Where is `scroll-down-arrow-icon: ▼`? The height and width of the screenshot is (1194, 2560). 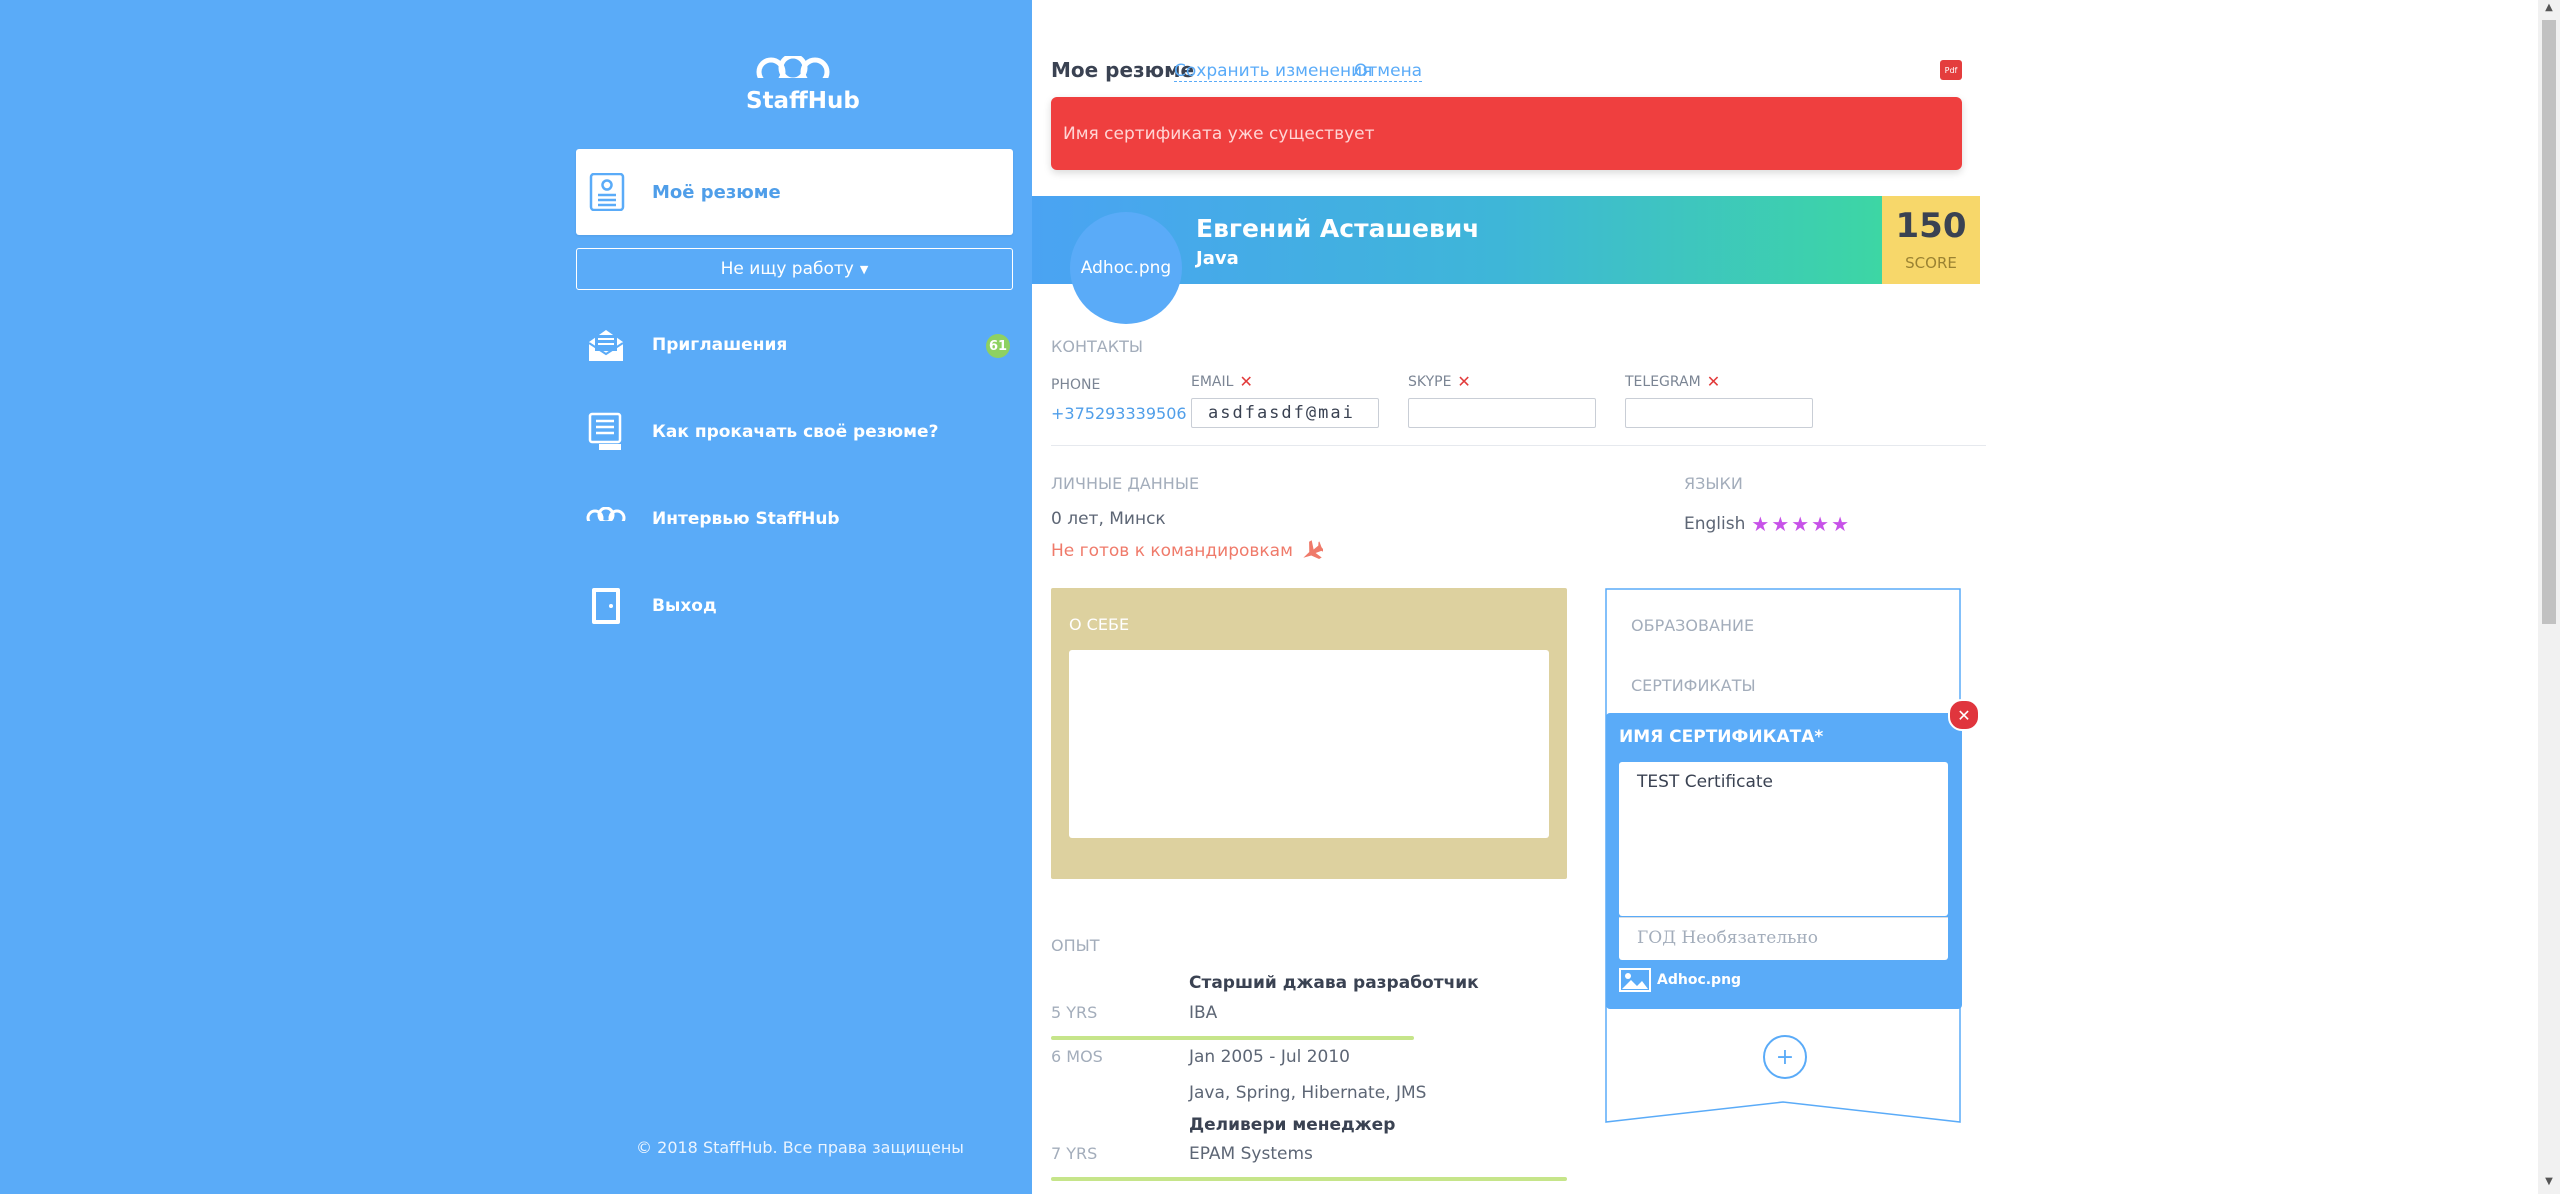
scroll-down-arrow-icon: ▼ is located at coordinates (2549, 1183).